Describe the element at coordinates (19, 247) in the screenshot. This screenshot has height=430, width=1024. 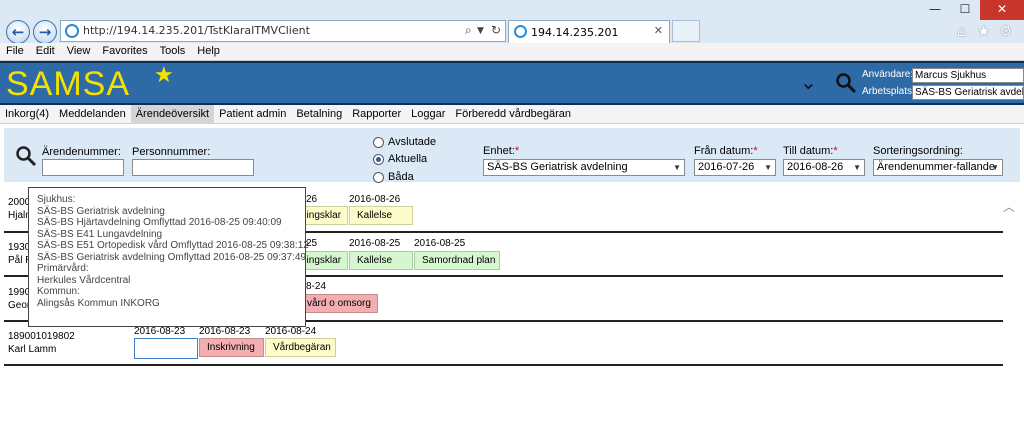
I see `row-id: 1930` at that location.